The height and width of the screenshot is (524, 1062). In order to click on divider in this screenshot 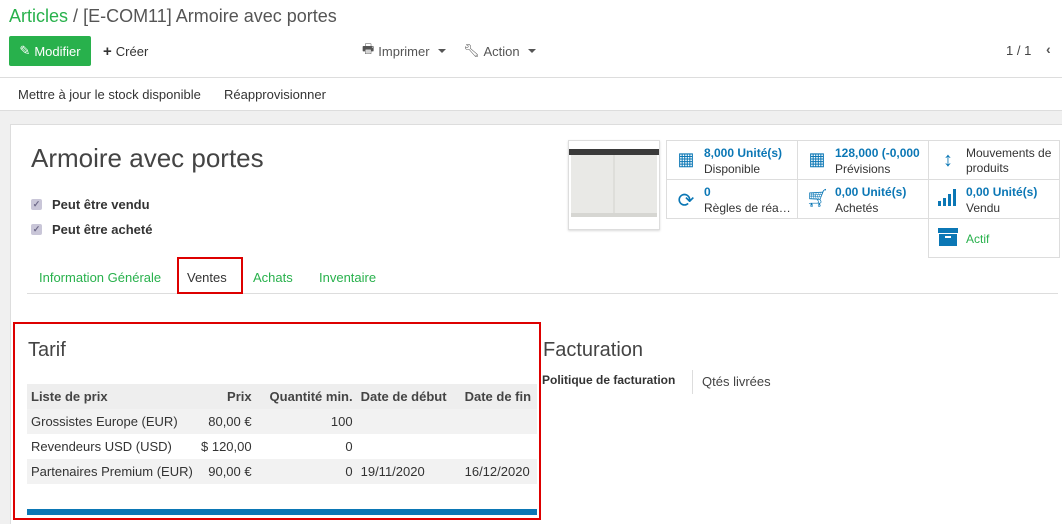, I will do `click(692, 382)`.